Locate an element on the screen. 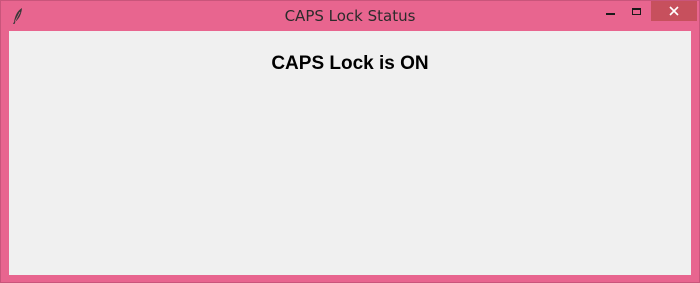 Image resolution: width=700 pixels, height=283 pixels. close-button is located at coordinates (674, 11).